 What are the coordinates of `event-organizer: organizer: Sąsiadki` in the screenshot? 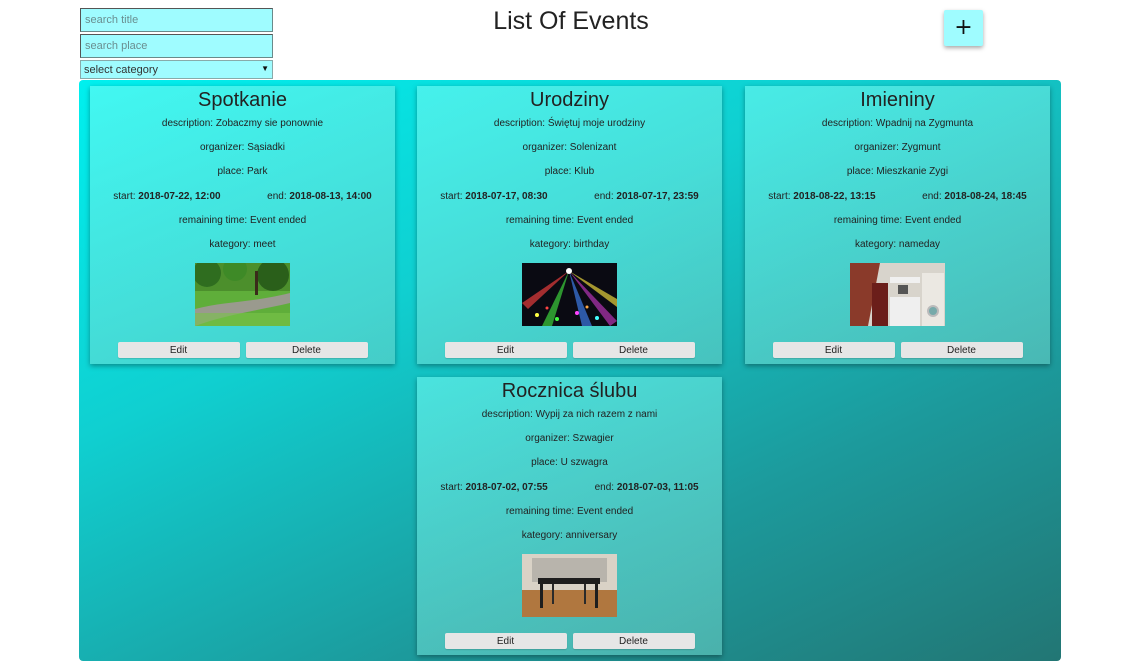 It's located at (242, 147).